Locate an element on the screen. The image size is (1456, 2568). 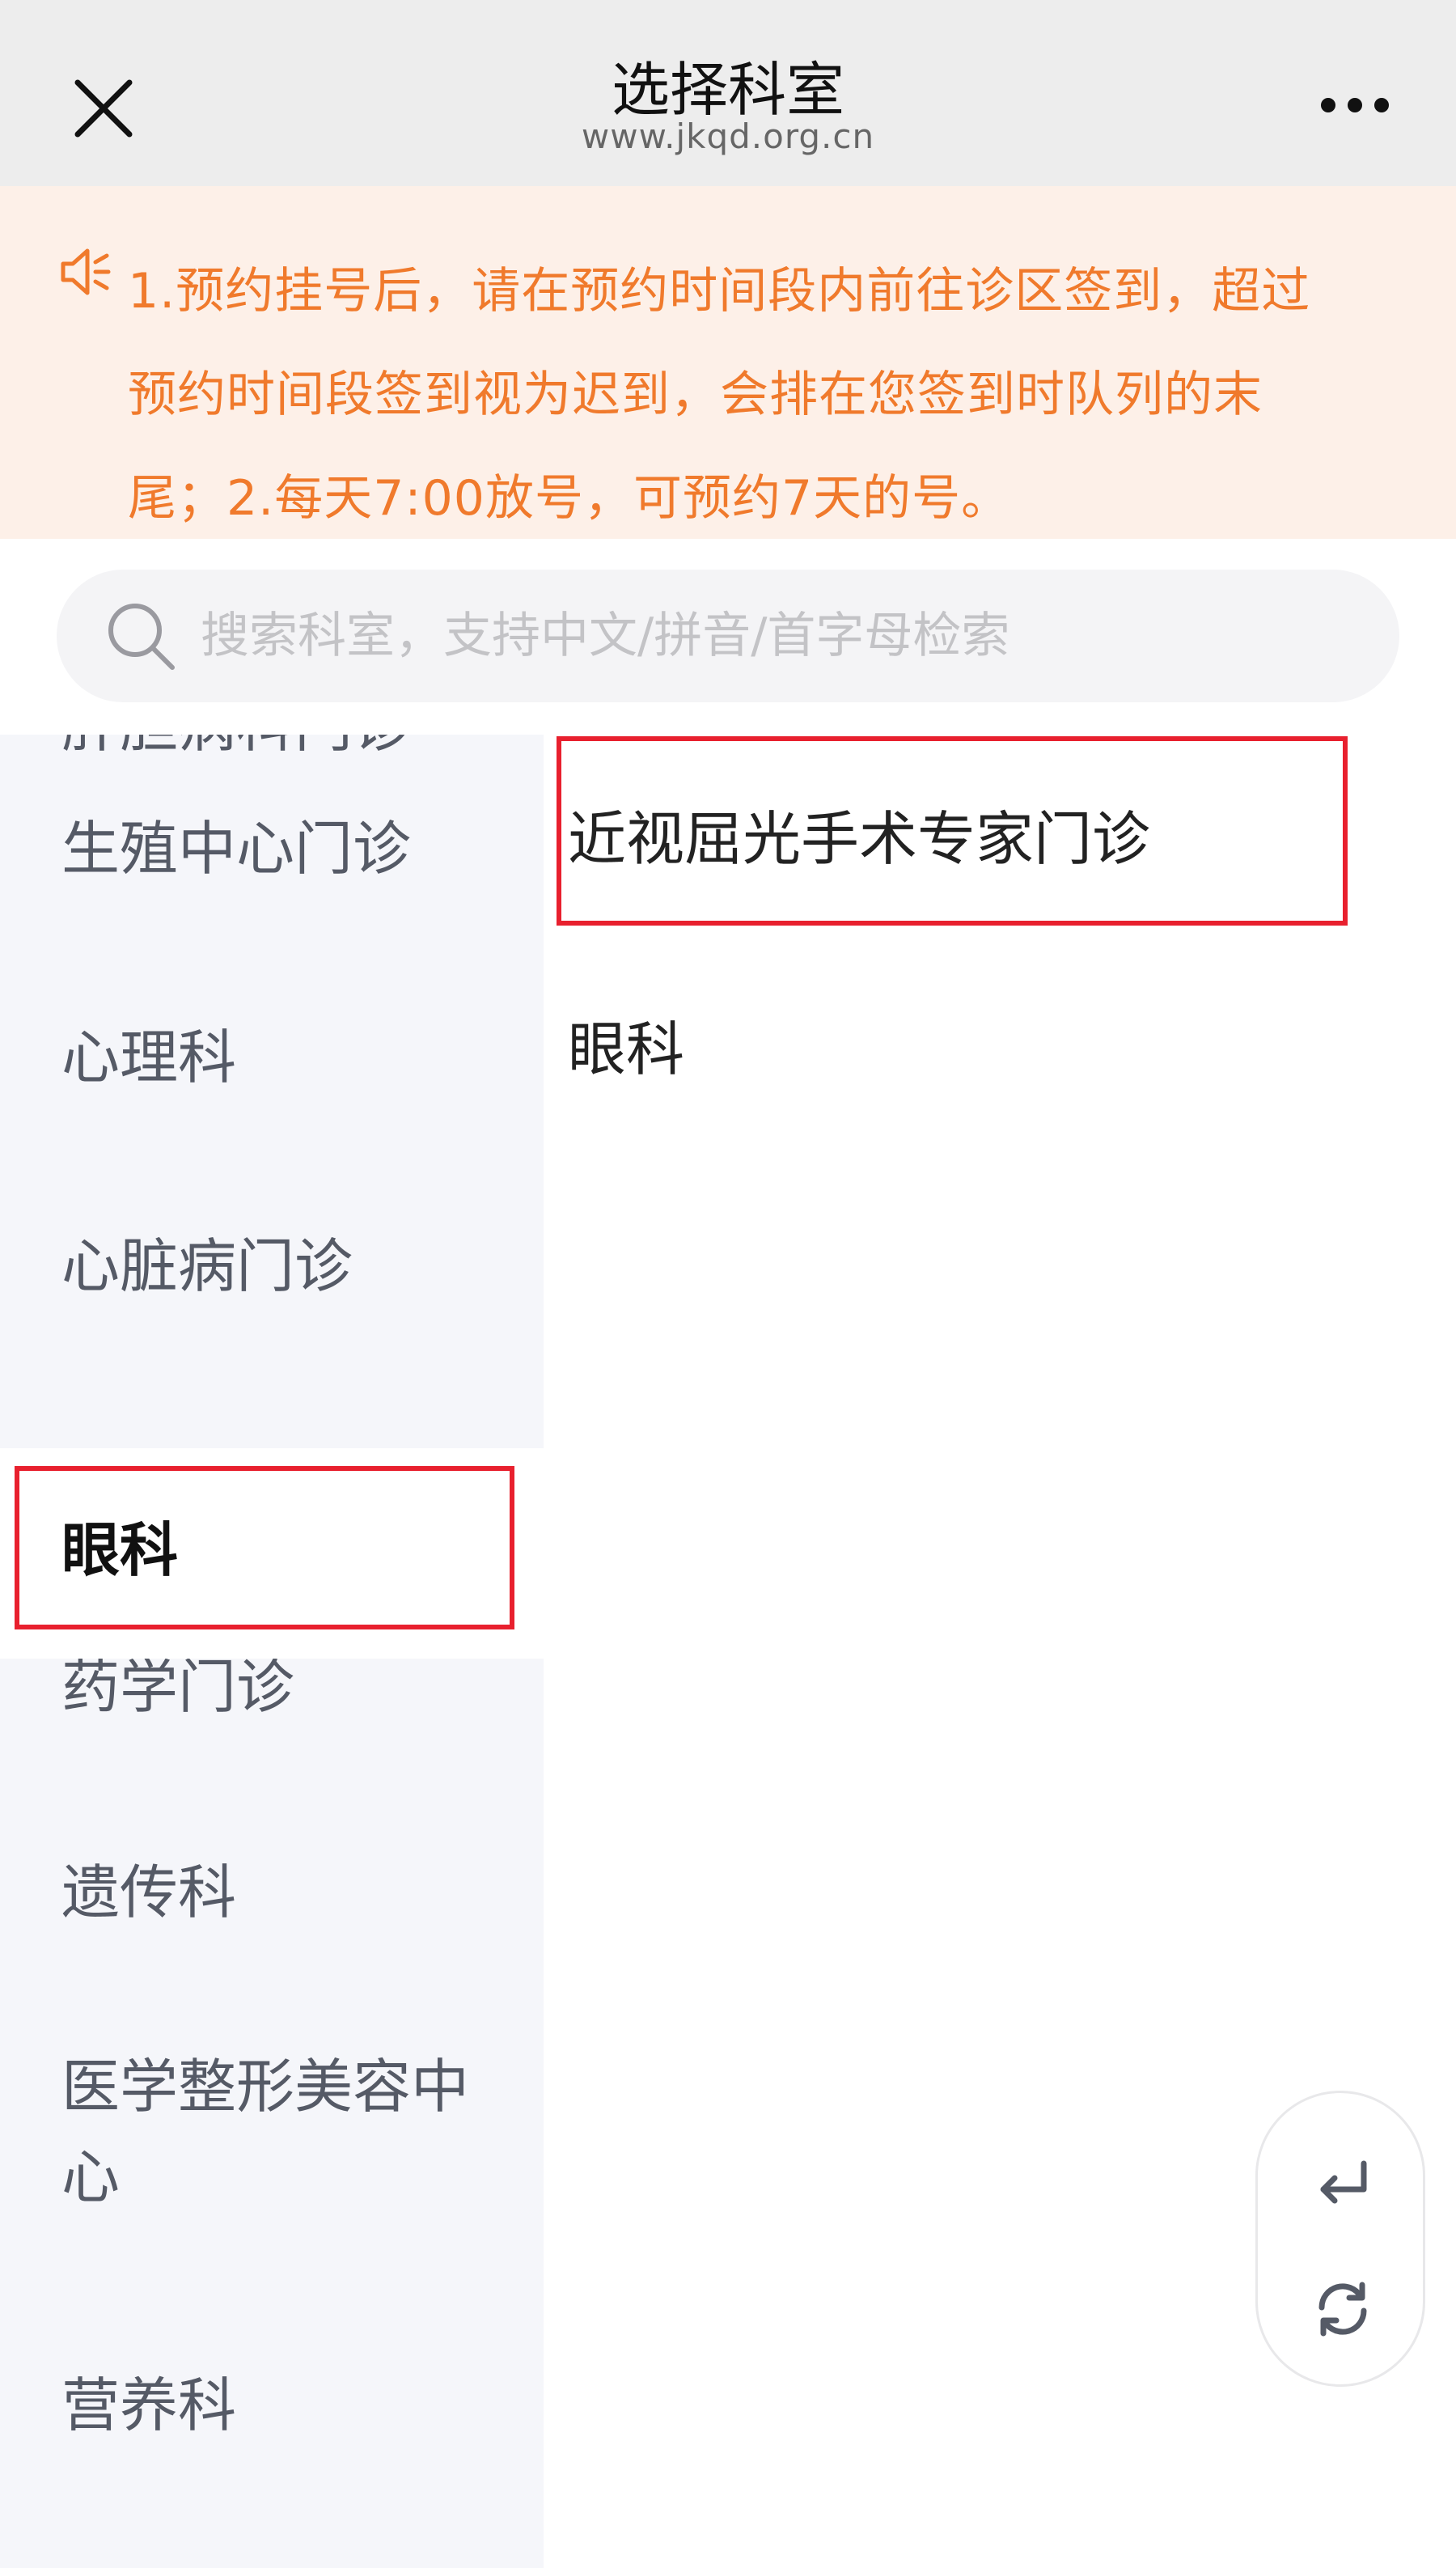
department-item-selected-overlay: 眼科 is located at coordinates (272, 1550).